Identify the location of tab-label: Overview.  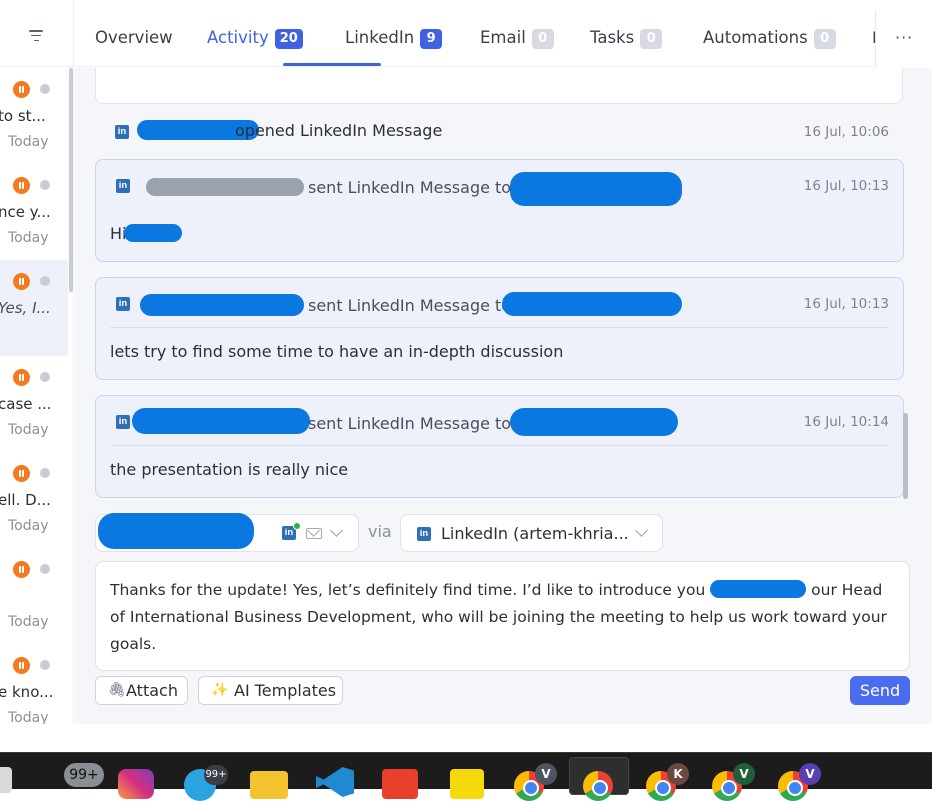
(134, 37).